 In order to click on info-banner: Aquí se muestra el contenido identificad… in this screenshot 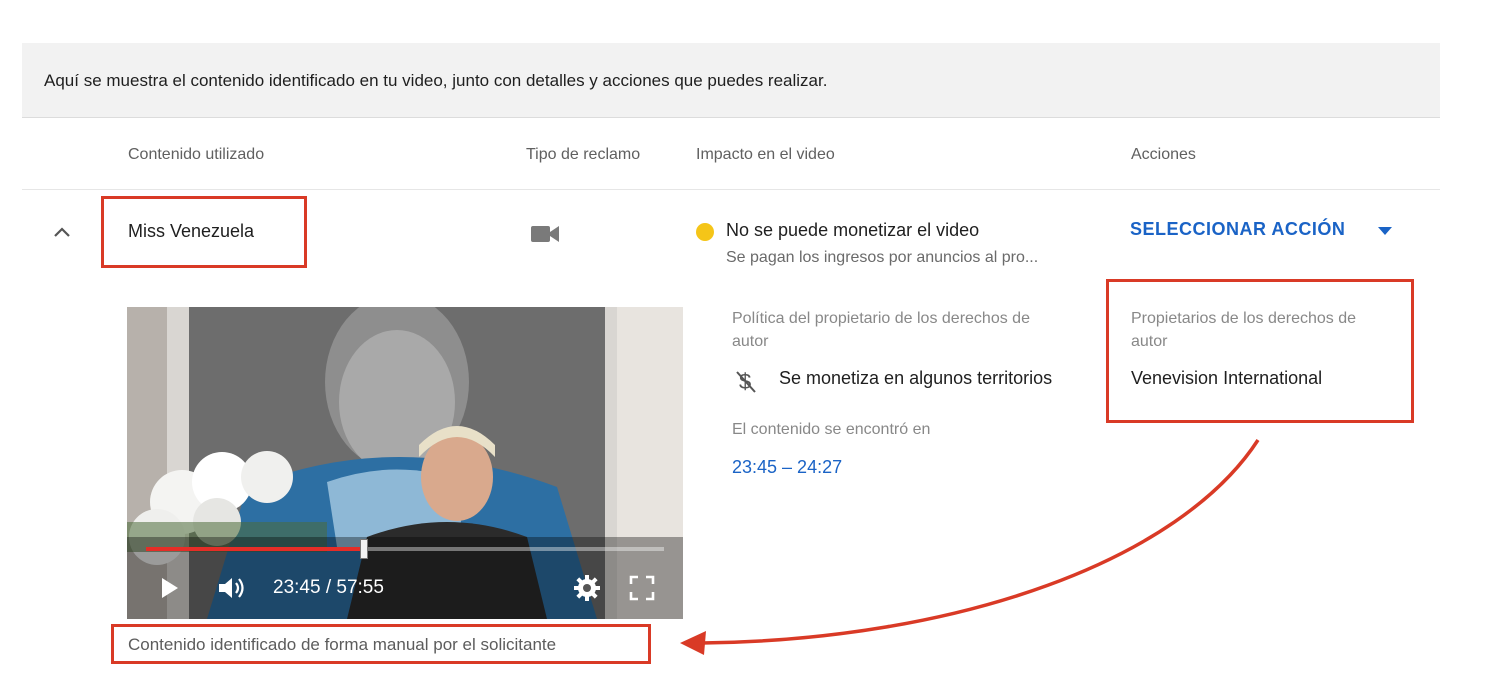, I will do `click(731, 80)`.